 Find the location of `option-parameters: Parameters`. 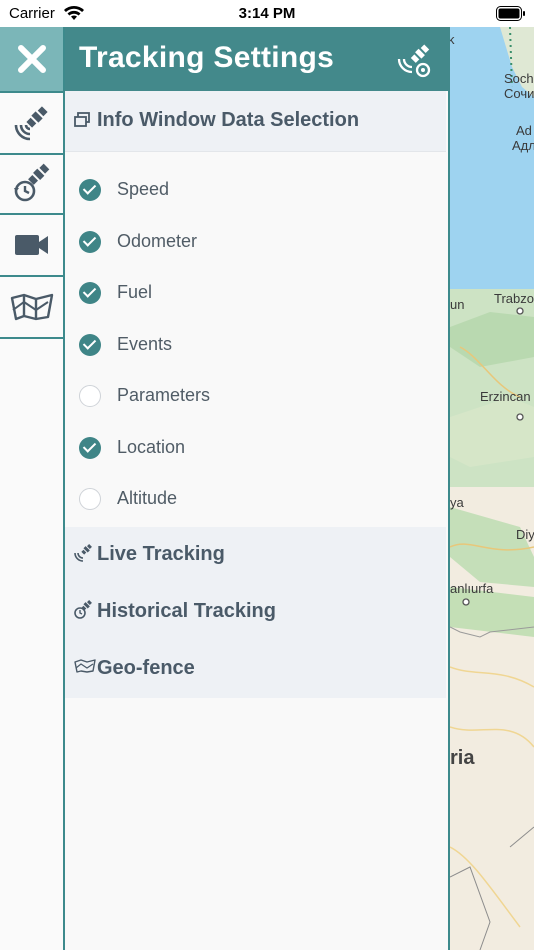

option-parameters: Parameters is located at coordinates (255, 396).